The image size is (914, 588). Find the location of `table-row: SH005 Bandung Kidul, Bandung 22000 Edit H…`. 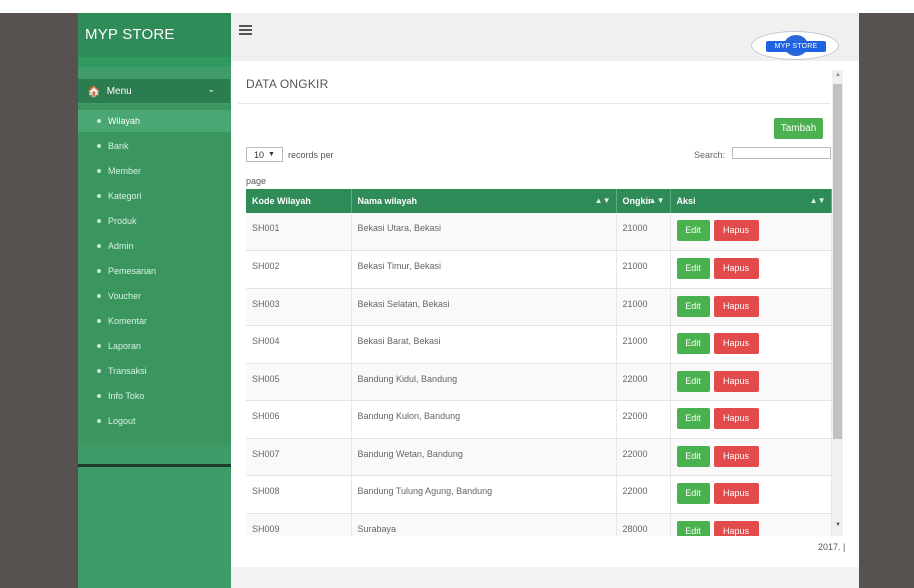

table-row: SH005 Bandung Kidul, Bandung 22000 Edit H… is located at coordinates (539, 382).